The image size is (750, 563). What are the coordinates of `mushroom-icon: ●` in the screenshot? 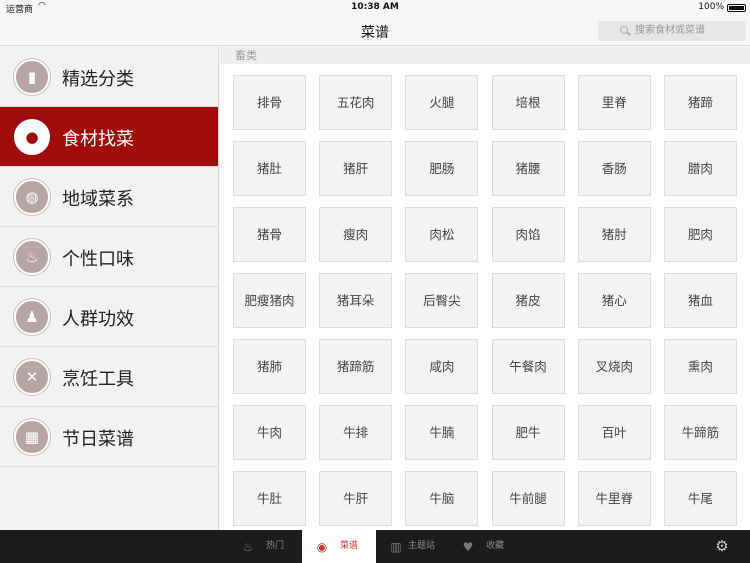 It's located at (32, 137).